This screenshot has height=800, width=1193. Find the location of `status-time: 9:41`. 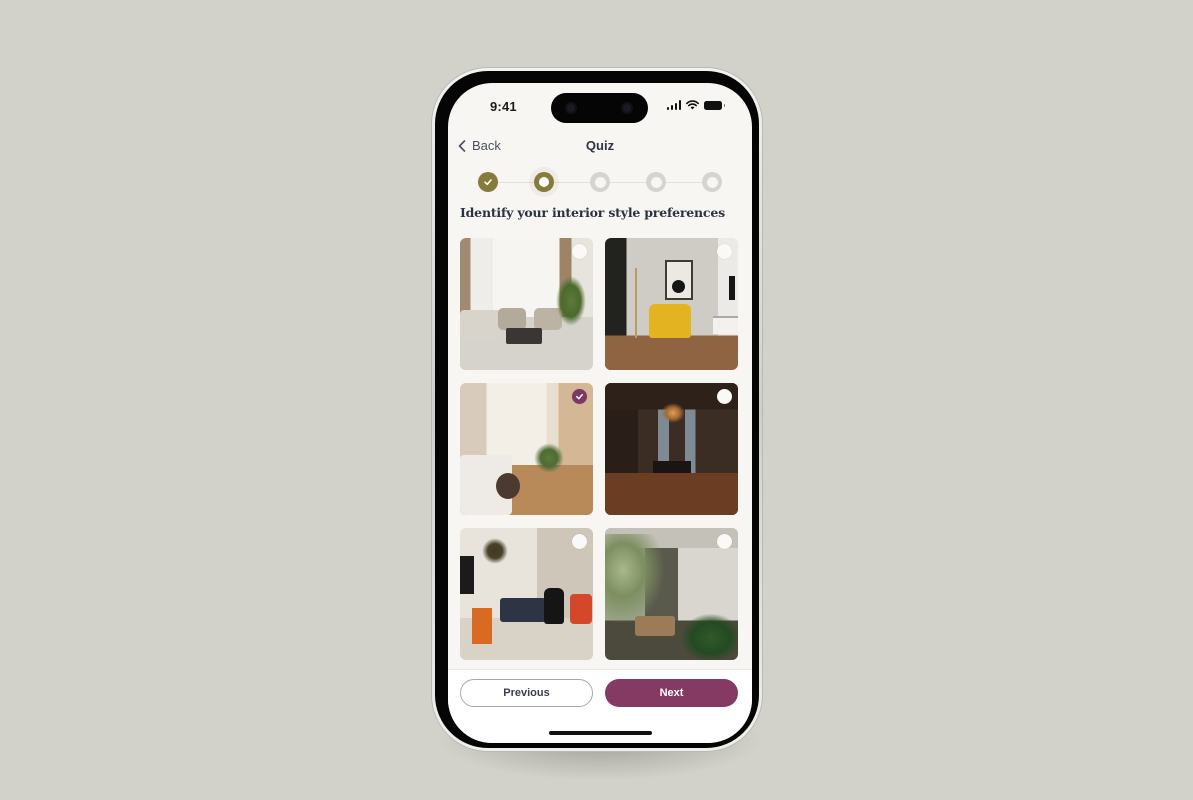

status-time: 9:41 is located at coordinates (503, 106).